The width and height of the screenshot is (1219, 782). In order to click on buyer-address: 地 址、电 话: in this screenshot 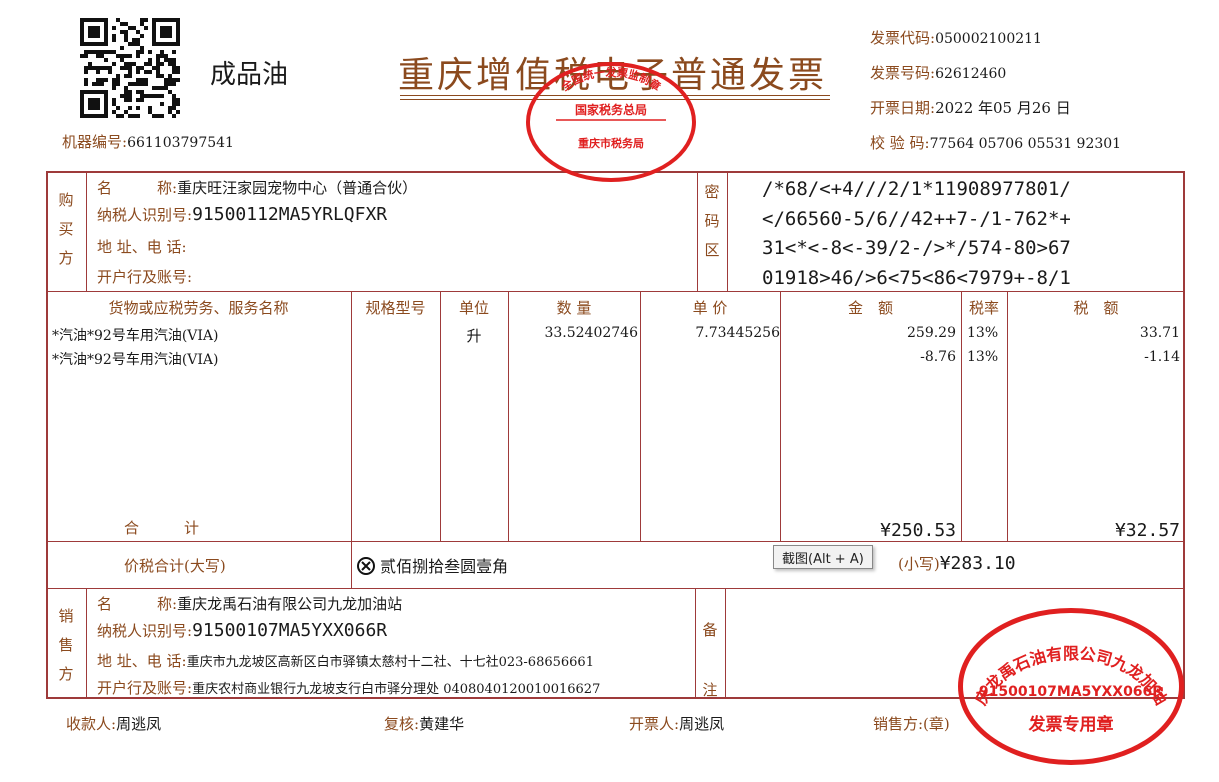, I will do `click(142, 247)`.